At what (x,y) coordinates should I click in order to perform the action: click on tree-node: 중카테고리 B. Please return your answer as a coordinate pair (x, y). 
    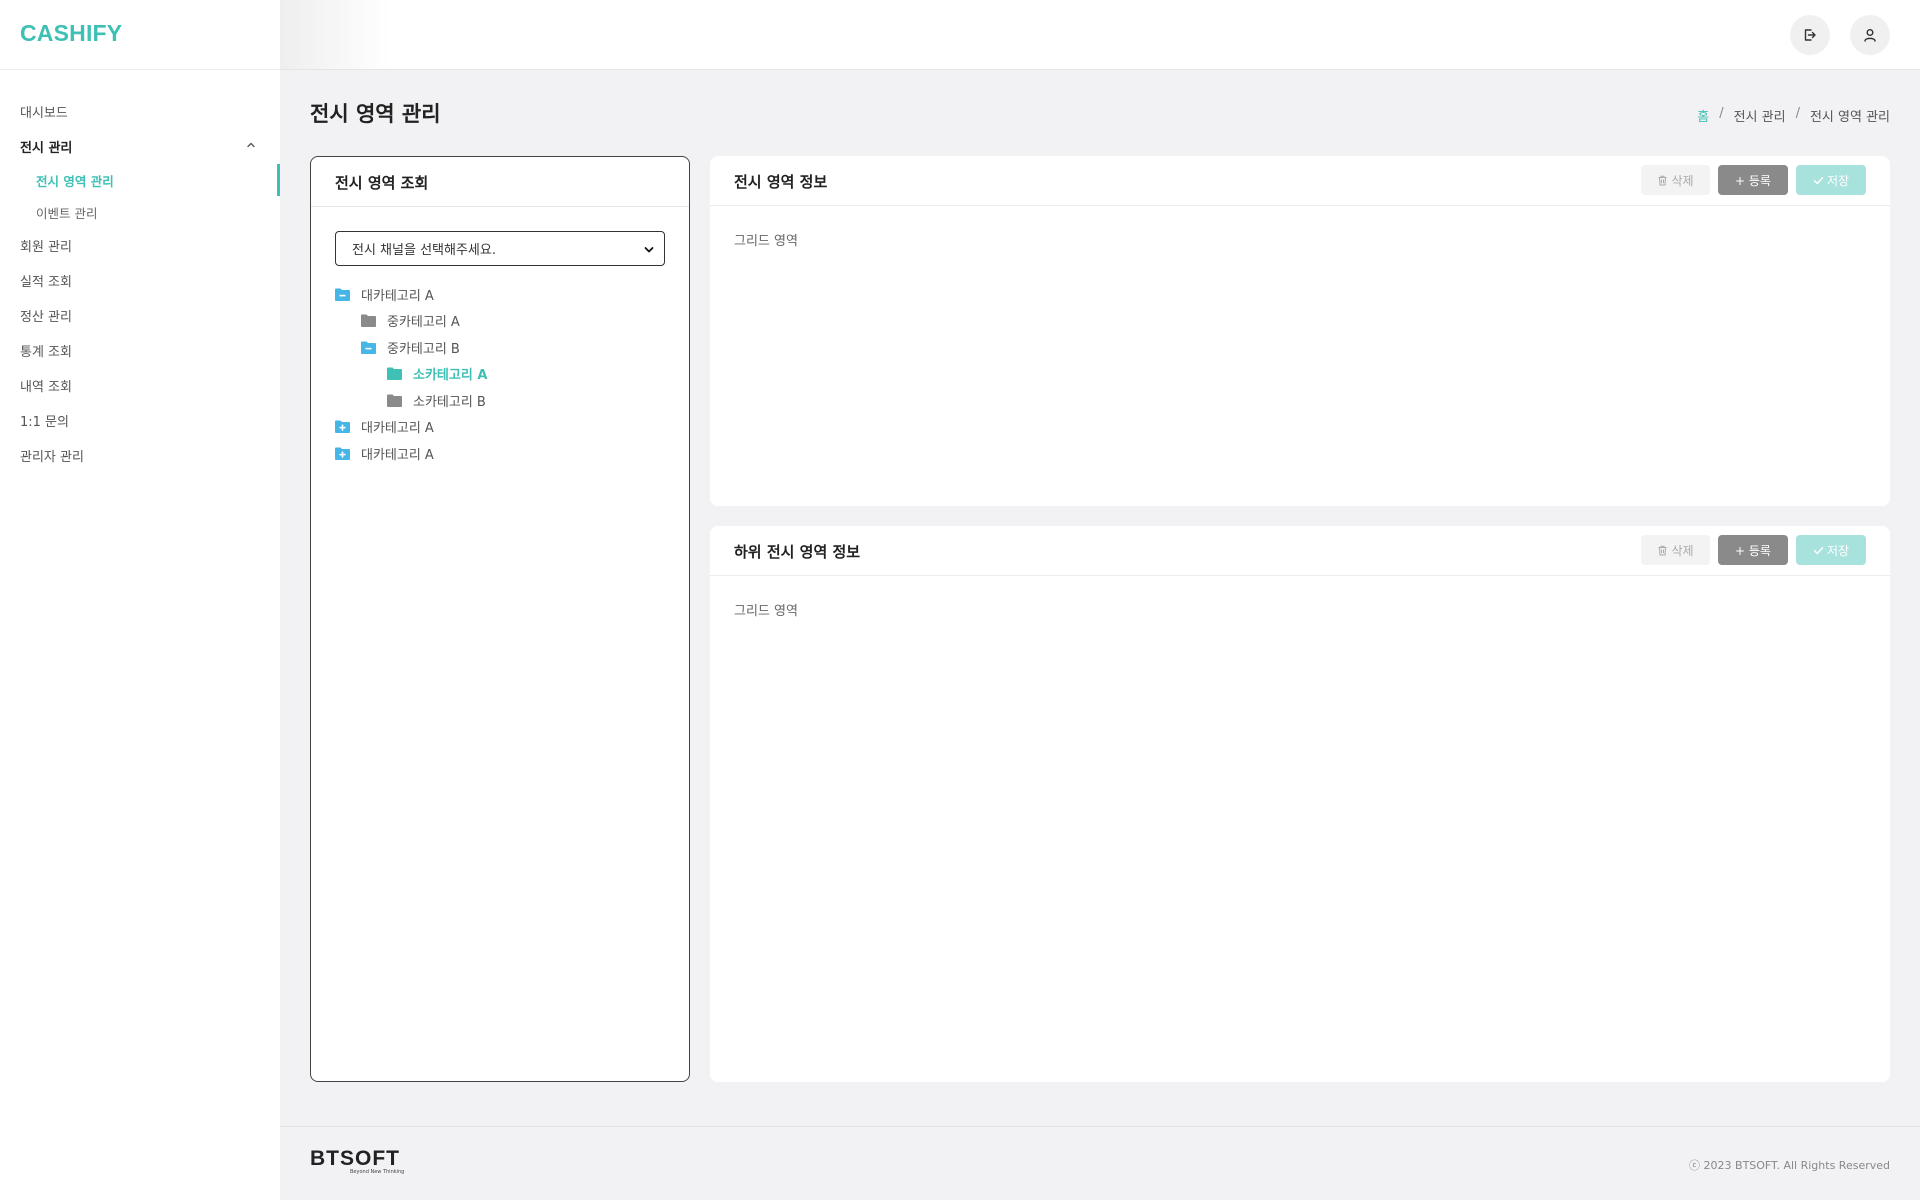
    Looking at the image, I should click on (500, 347).